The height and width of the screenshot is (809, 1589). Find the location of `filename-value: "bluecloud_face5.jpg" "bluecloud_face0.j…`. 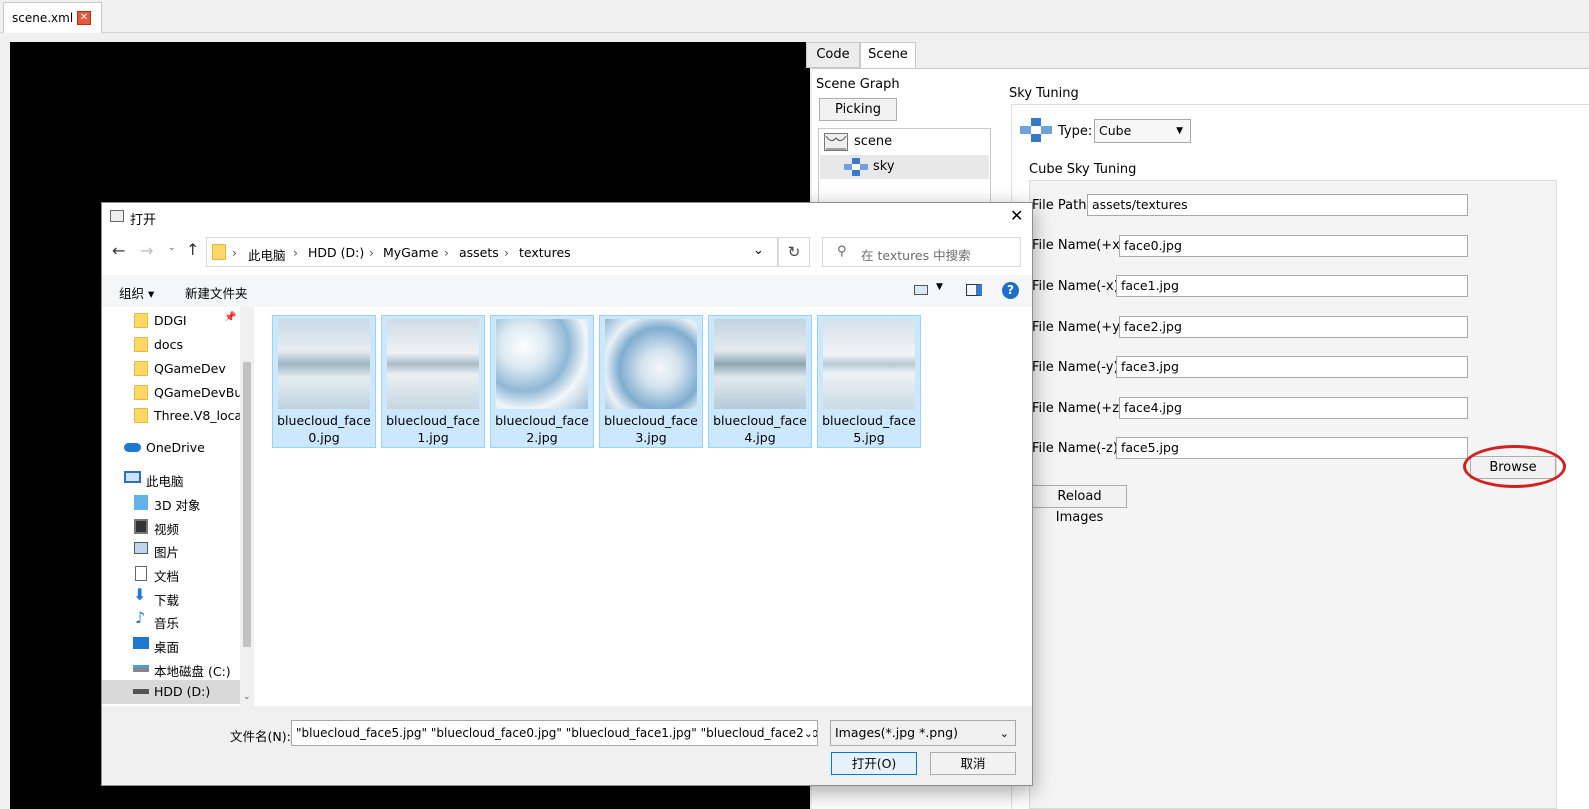

filename-value: "bluecloud_face5.jpg" "bluecloud_face0.j… is located at coordinates (557, 733).